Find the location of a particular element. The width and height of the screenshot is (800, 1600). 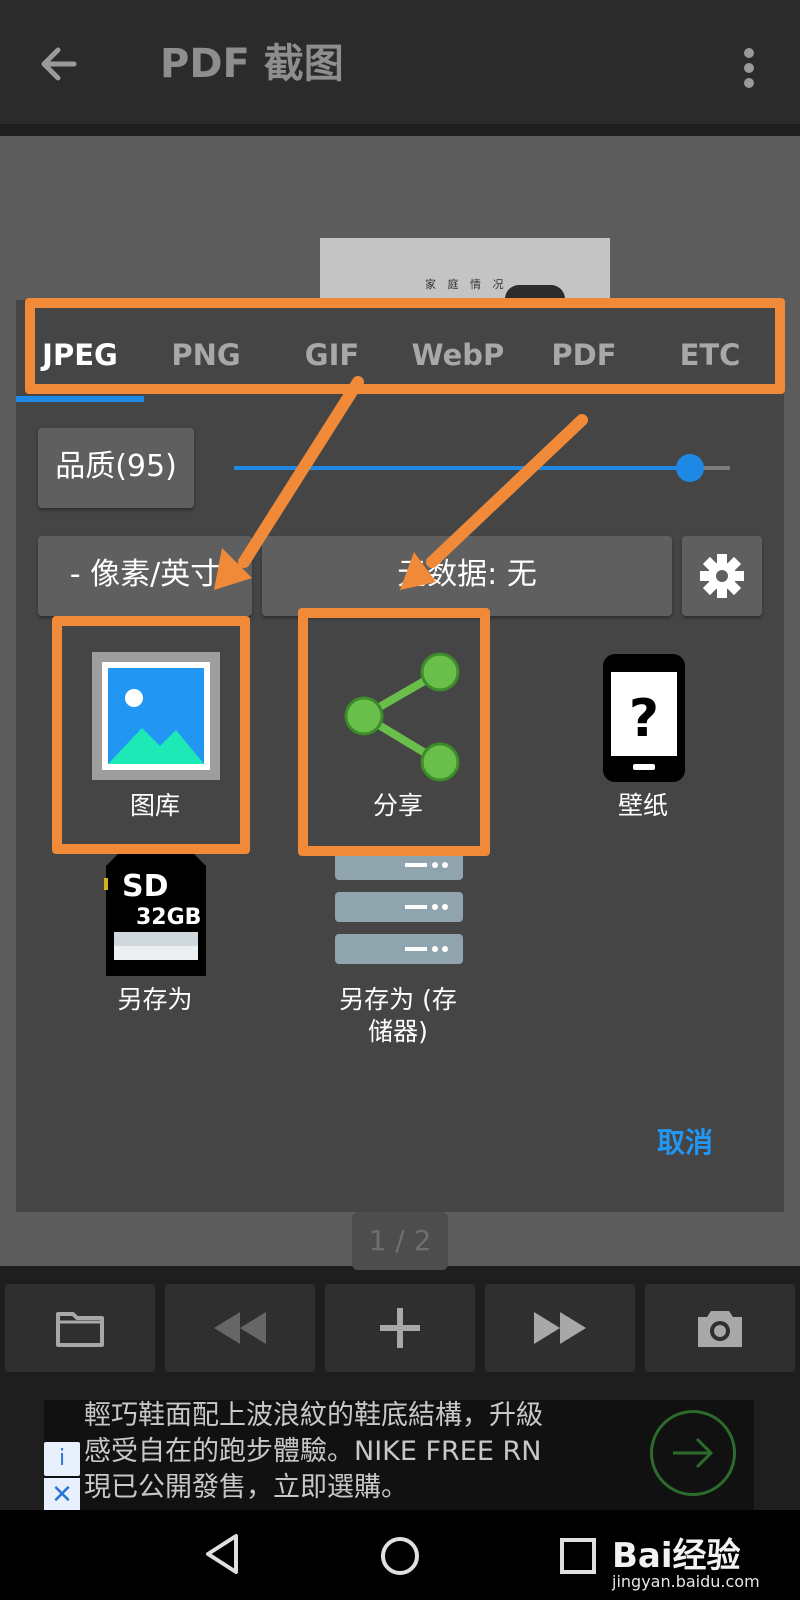

ad-close-icon: ✕ is located at coordinates (62, 1495).